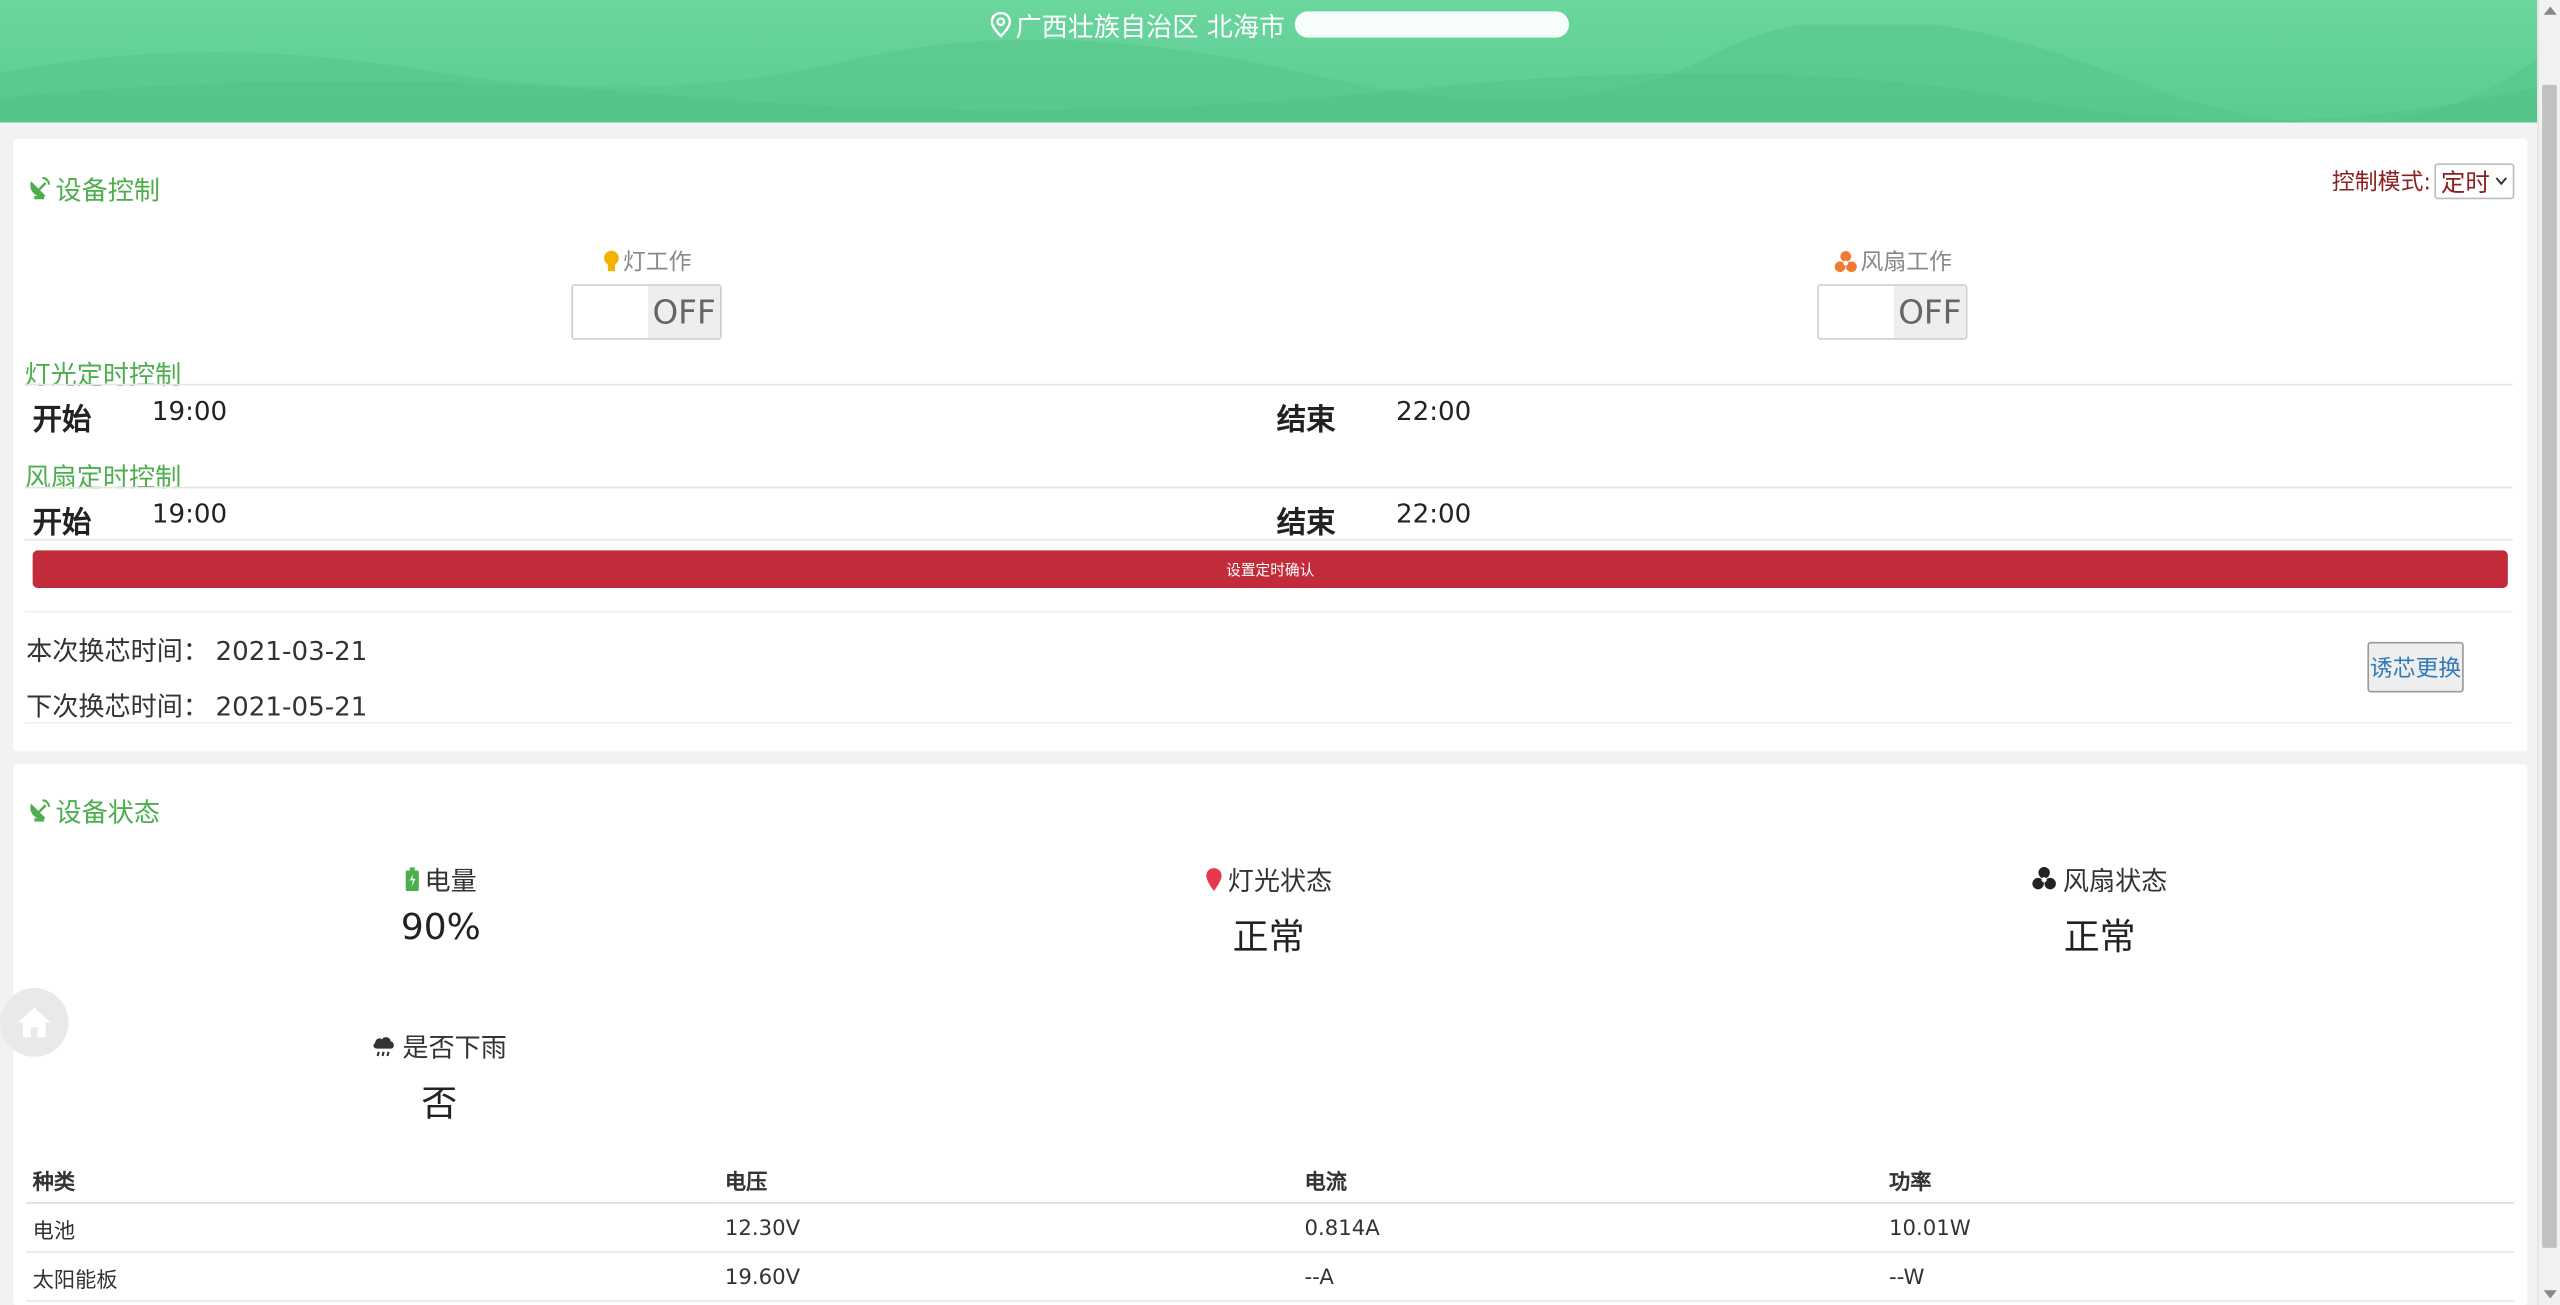 The width and height of the screenshot is (2560, 1305). What do you see at coordinates (384, 1046) in the screenshot?
I see `rain-cloud-icon` at bounding box center [384, 1046].